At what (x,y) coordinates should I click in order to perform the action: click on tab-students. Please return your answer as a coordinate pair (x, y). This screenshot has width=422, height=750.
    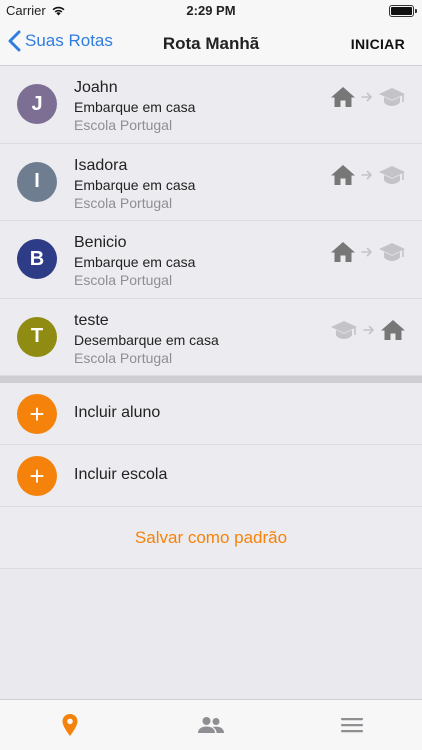
    Looking at the image, I should click on (211, 725).